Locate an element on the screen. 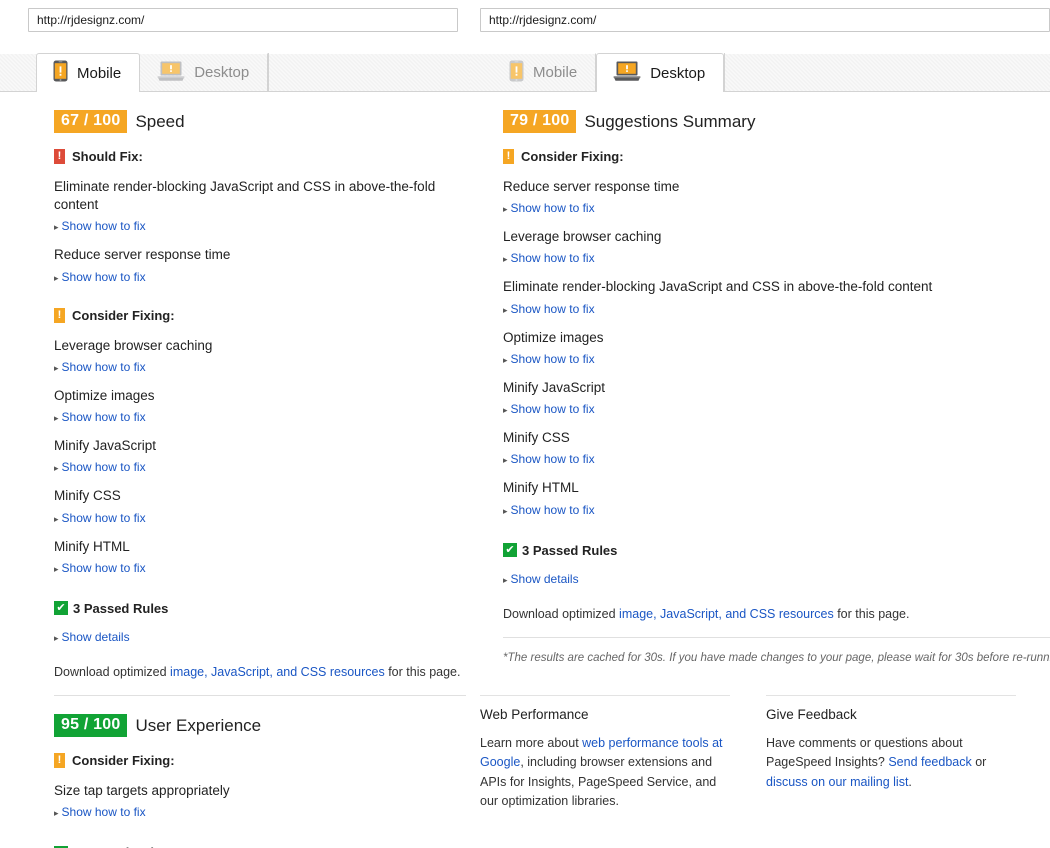 This screenshot has height=848, width=1050. body-prefix: Learn more about is located at coordinates (531, 743).